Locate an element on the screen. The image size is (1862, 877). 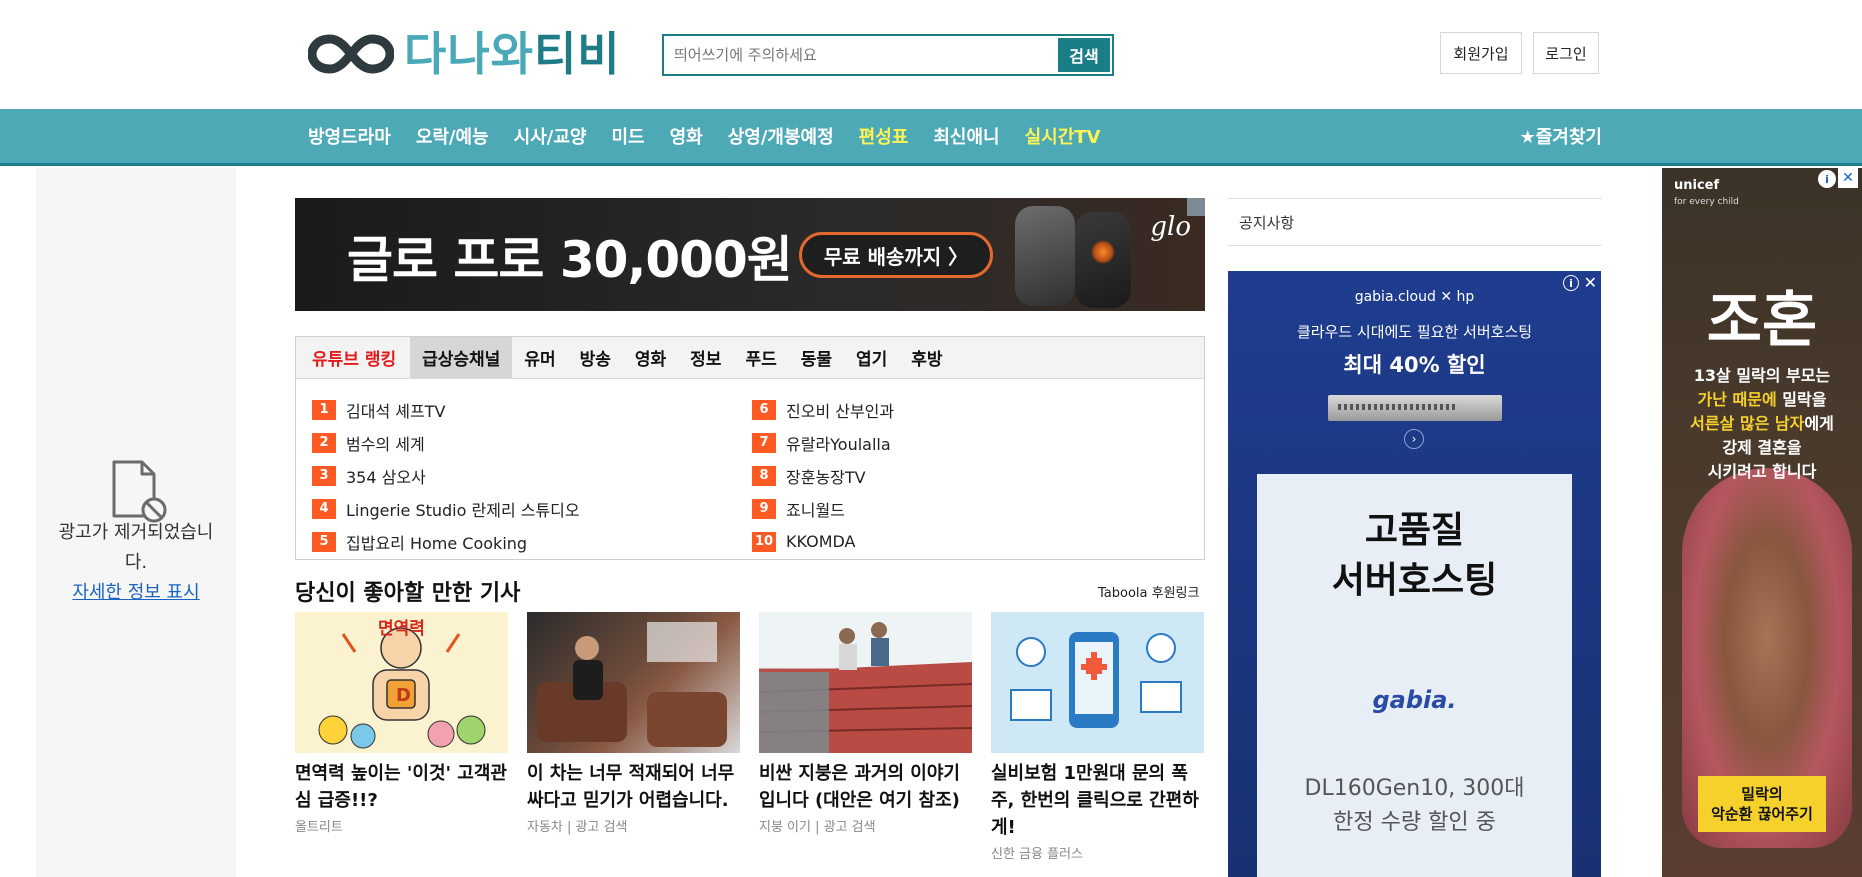
article-title: 면역력 높이는 '이것' 고객관심 급증!!? is located at coordinates (401, 787).